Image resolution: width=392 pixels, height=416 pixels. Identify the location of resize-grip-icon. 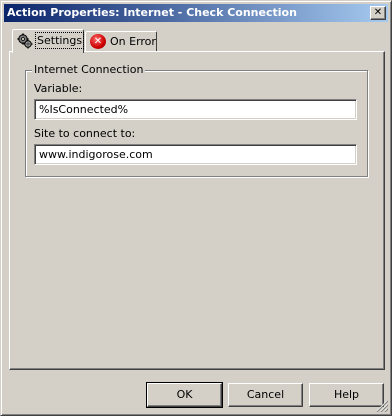
(382, 406).